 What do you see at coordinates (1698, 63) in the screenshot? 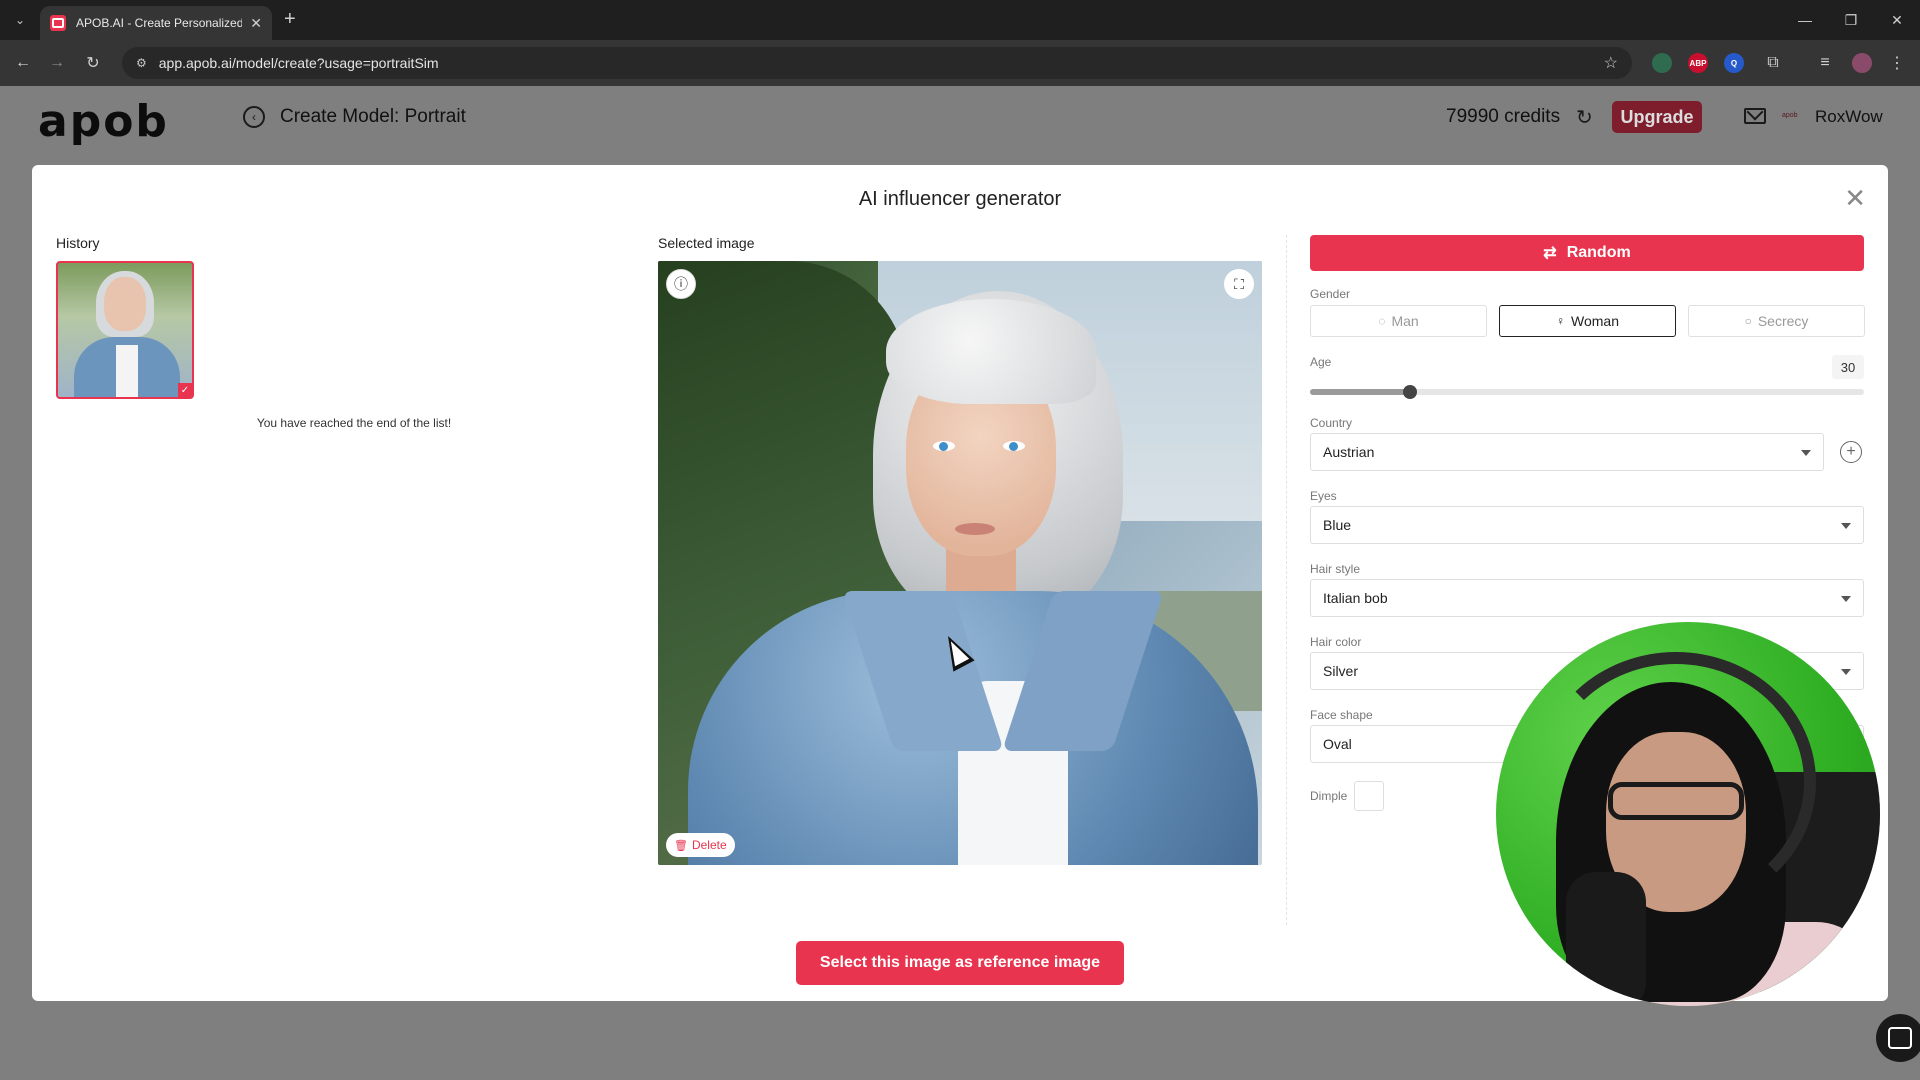
I see `adblock-extension-icon: ABP` at bounding box center [1698, 63].